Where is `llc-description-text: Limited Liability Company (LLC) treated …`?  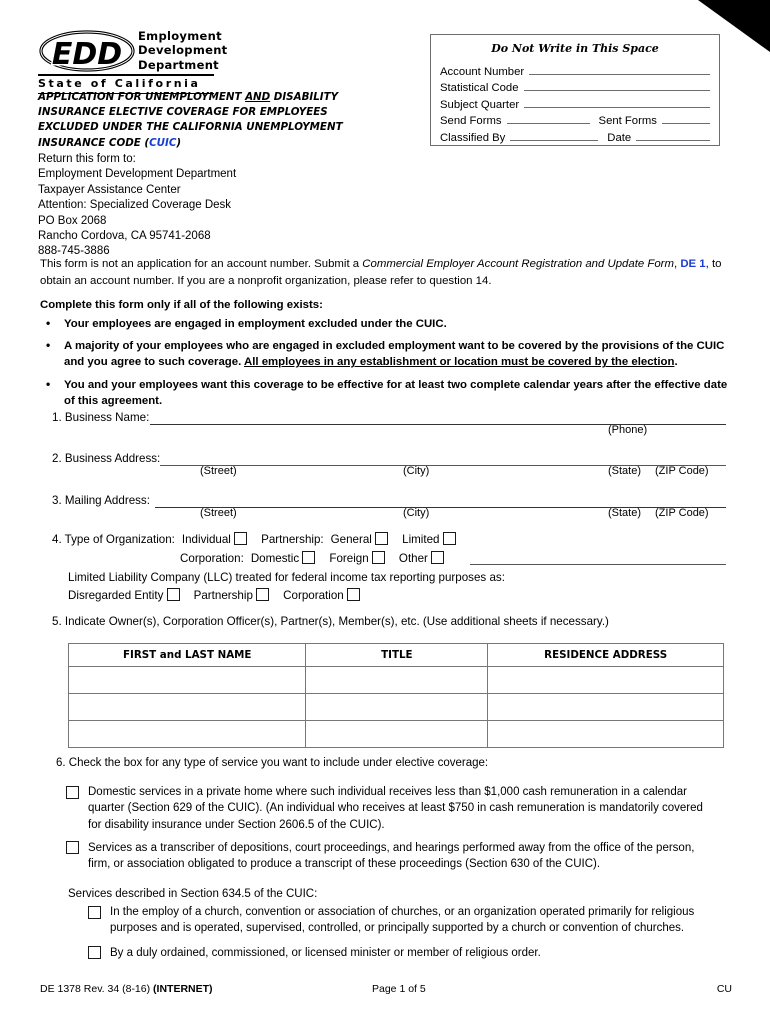
llc-description-text: Limited Liability Company (LLC) treated … is located at coordinates (286, 577).